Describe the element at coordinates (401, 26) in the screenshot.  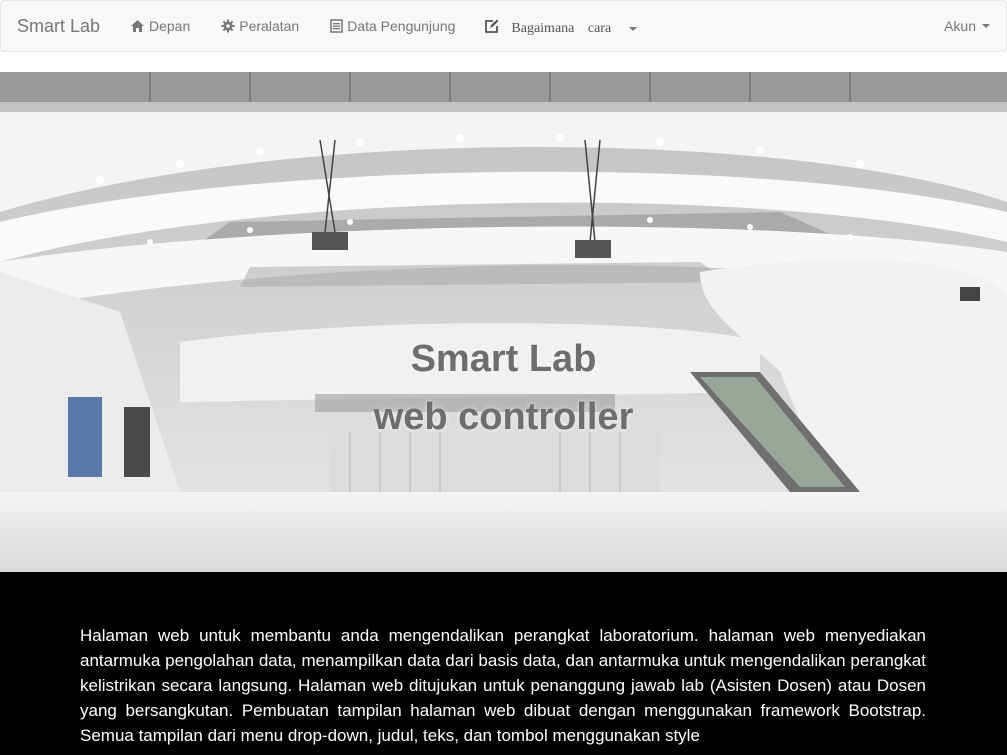
I see `nav-item-label: Data Pengunjung` at that location.